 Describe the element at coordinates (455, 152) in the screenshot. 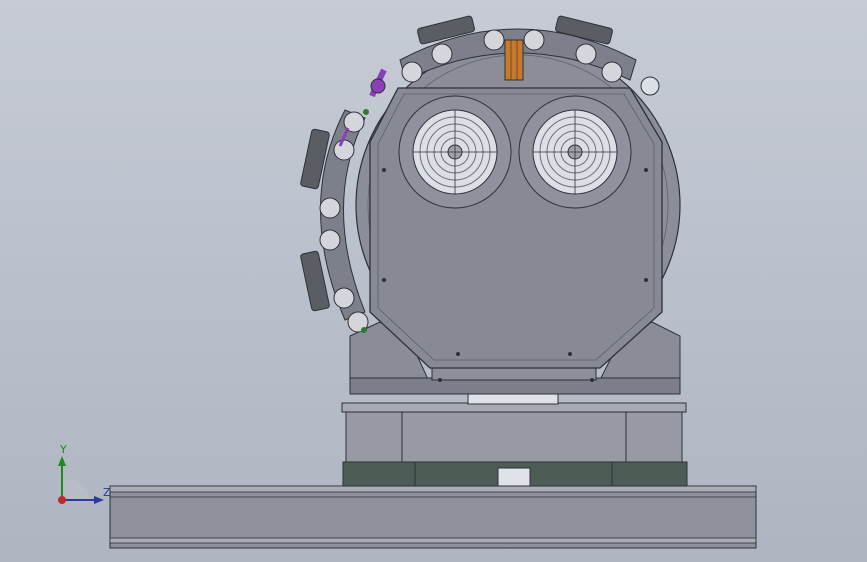

I see `fan-left` at that location.